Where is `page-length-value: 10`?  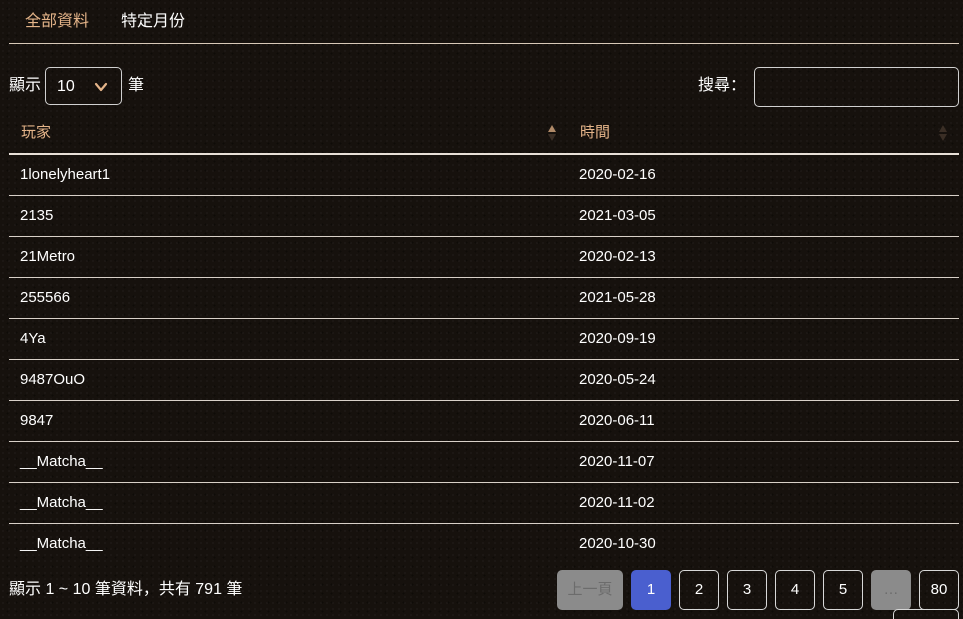 page-length-value: 10 is located at coordinates (66, 86).